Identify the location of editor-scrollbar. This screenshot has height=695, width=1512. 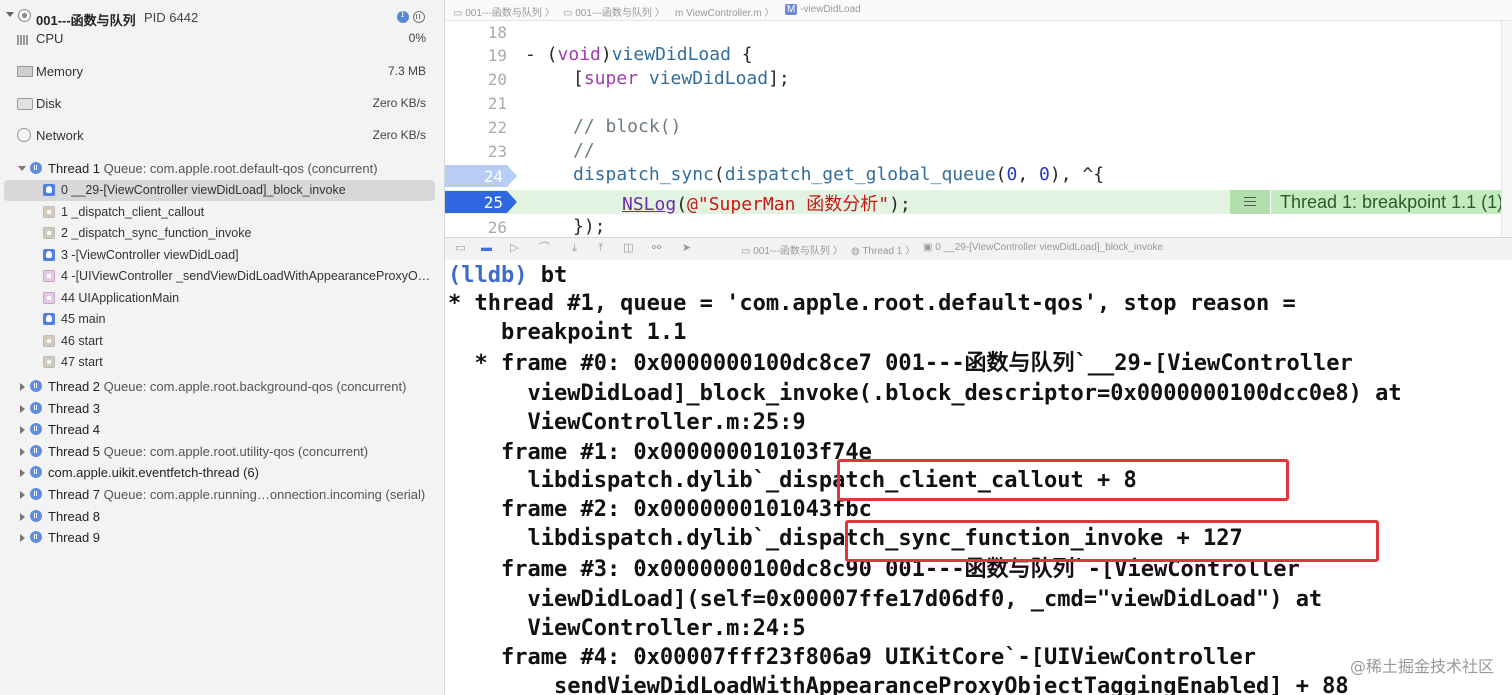
(1506, 128).